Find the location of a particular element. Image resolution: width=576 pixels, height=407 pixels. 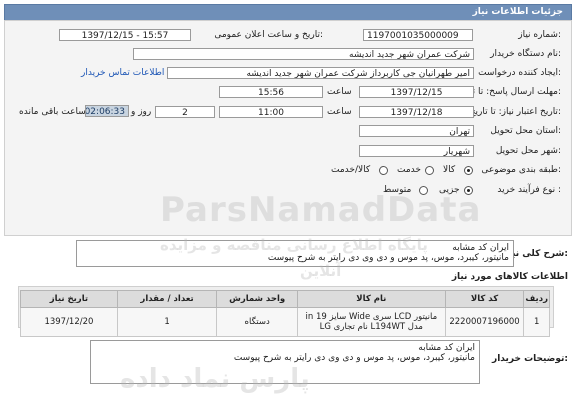

remaining-timer: 02:06:33 is located at coordinates (107, 111).